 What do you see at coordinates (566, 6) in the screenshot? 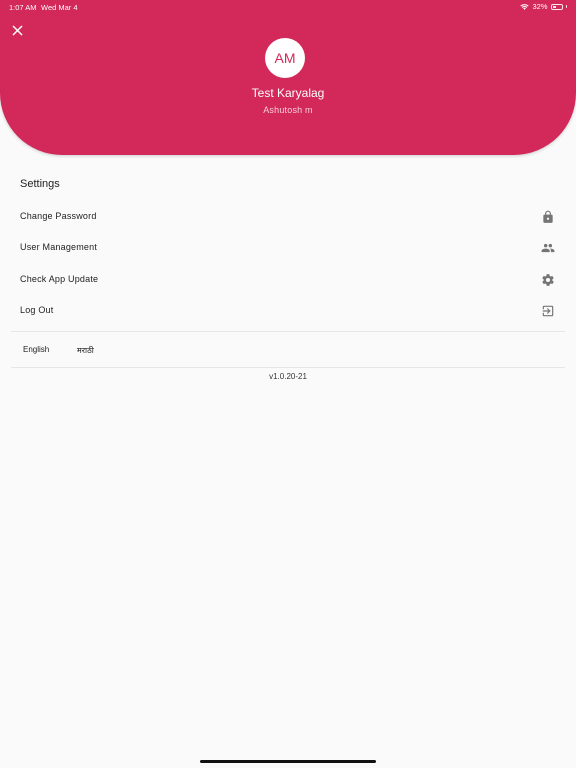
I see `battery-cap` at bounding box center [566, 6].